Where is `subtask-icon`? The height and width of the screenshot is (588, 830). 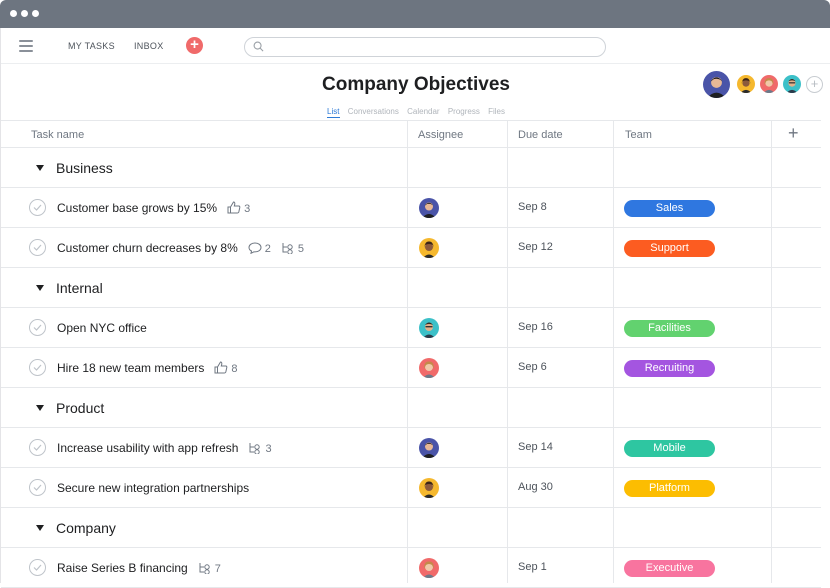
subtask-icon is located at coordinates (256, 449).